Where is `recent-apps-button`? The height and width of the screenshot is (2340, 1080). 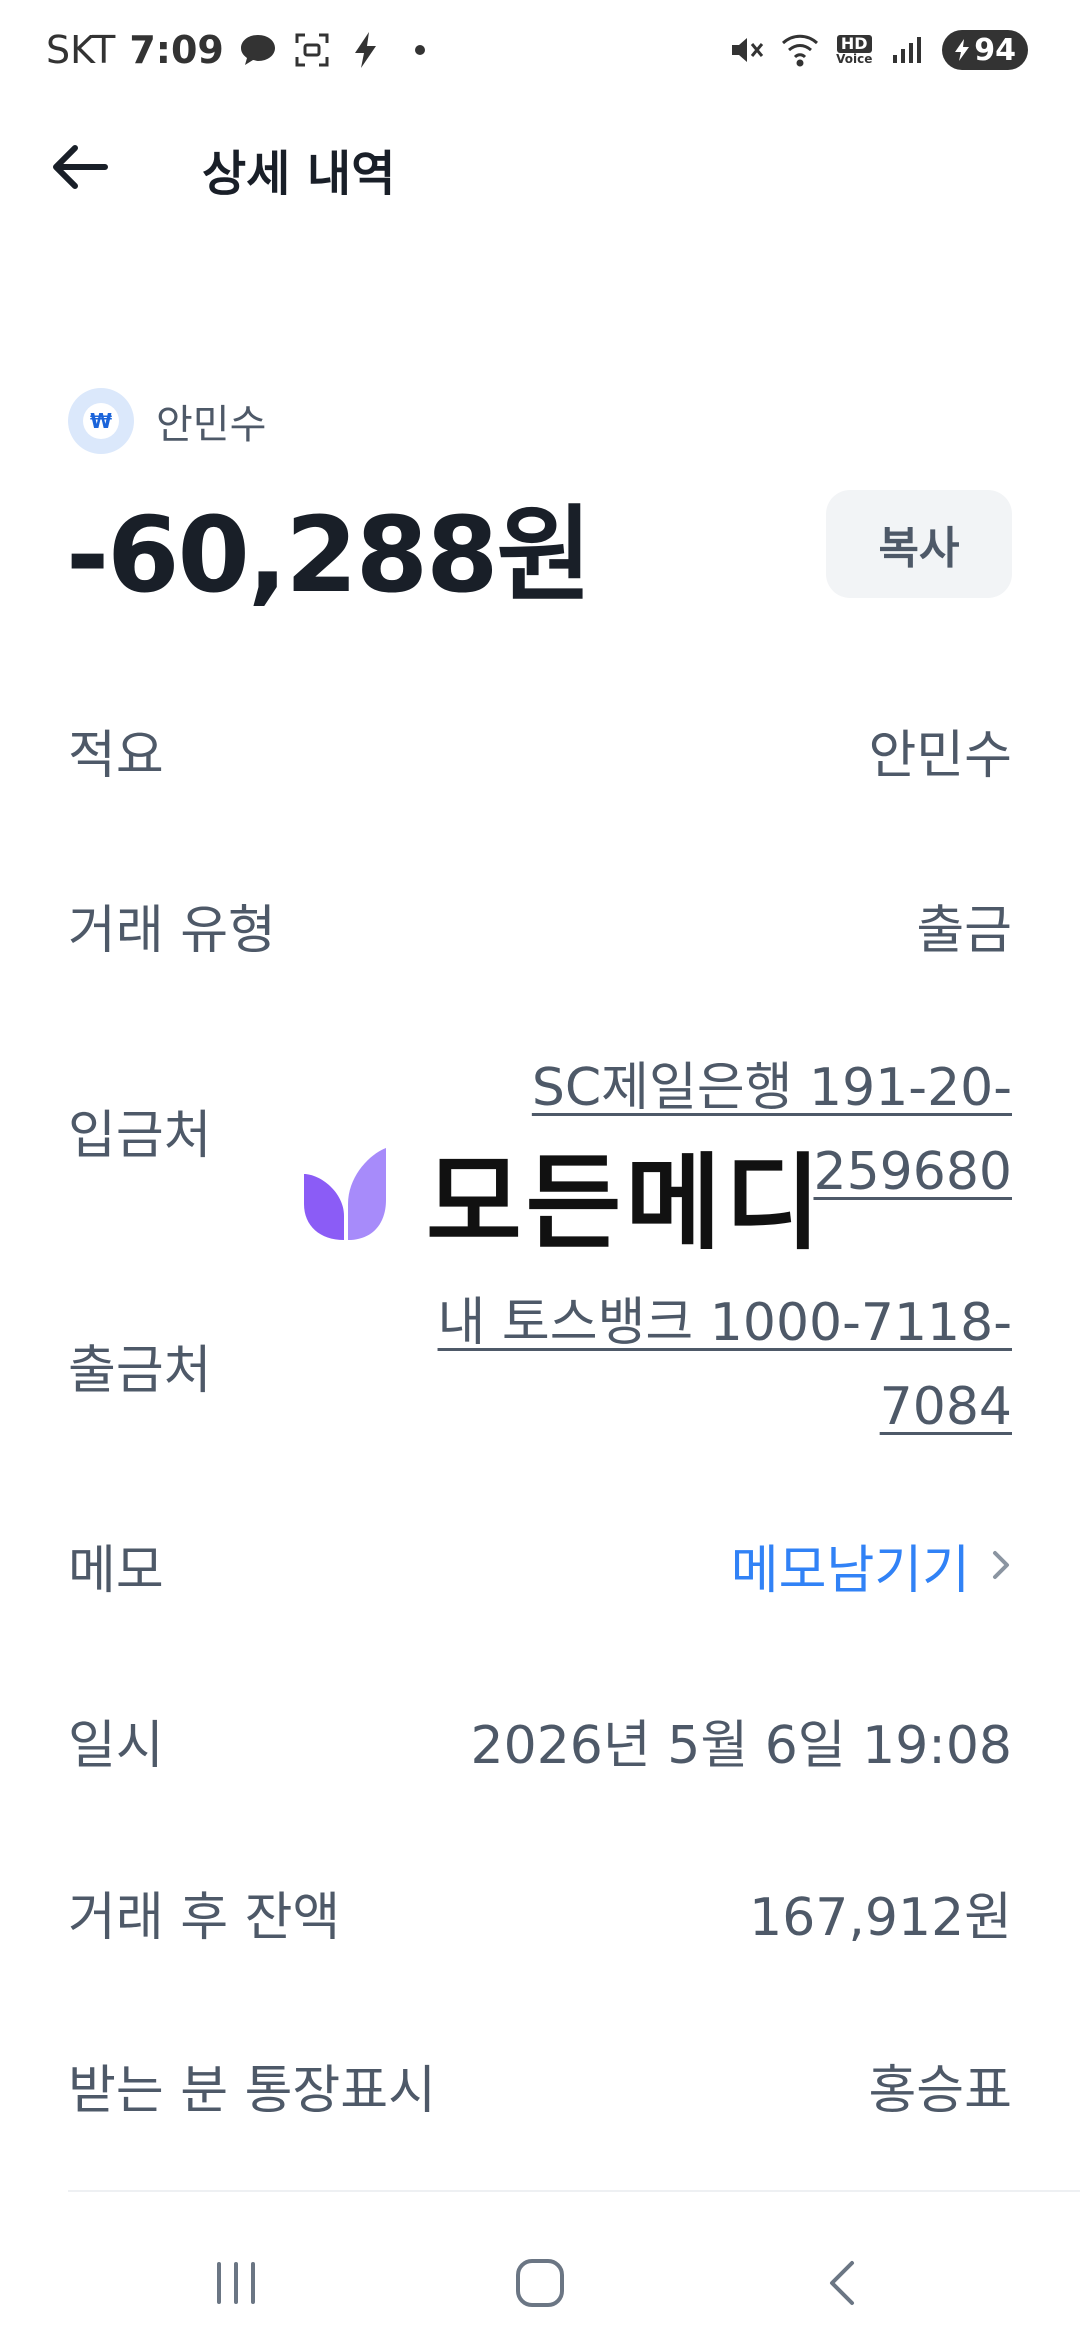
recent-apps-button is located at coordinates (236, 2283).